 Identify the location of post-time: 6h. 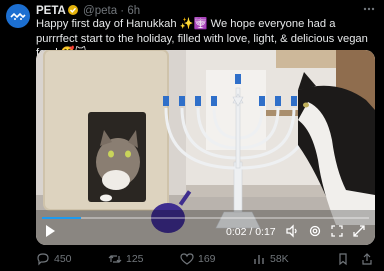
(133, 11).